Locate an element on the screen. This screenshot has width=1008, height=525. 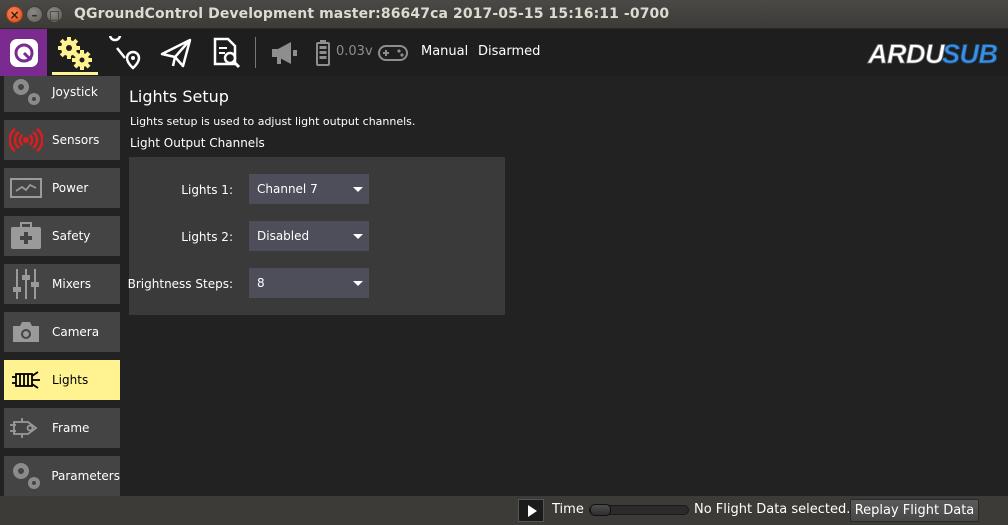
sidebar-item-lights: Lights is located at coordinates (62, 380).